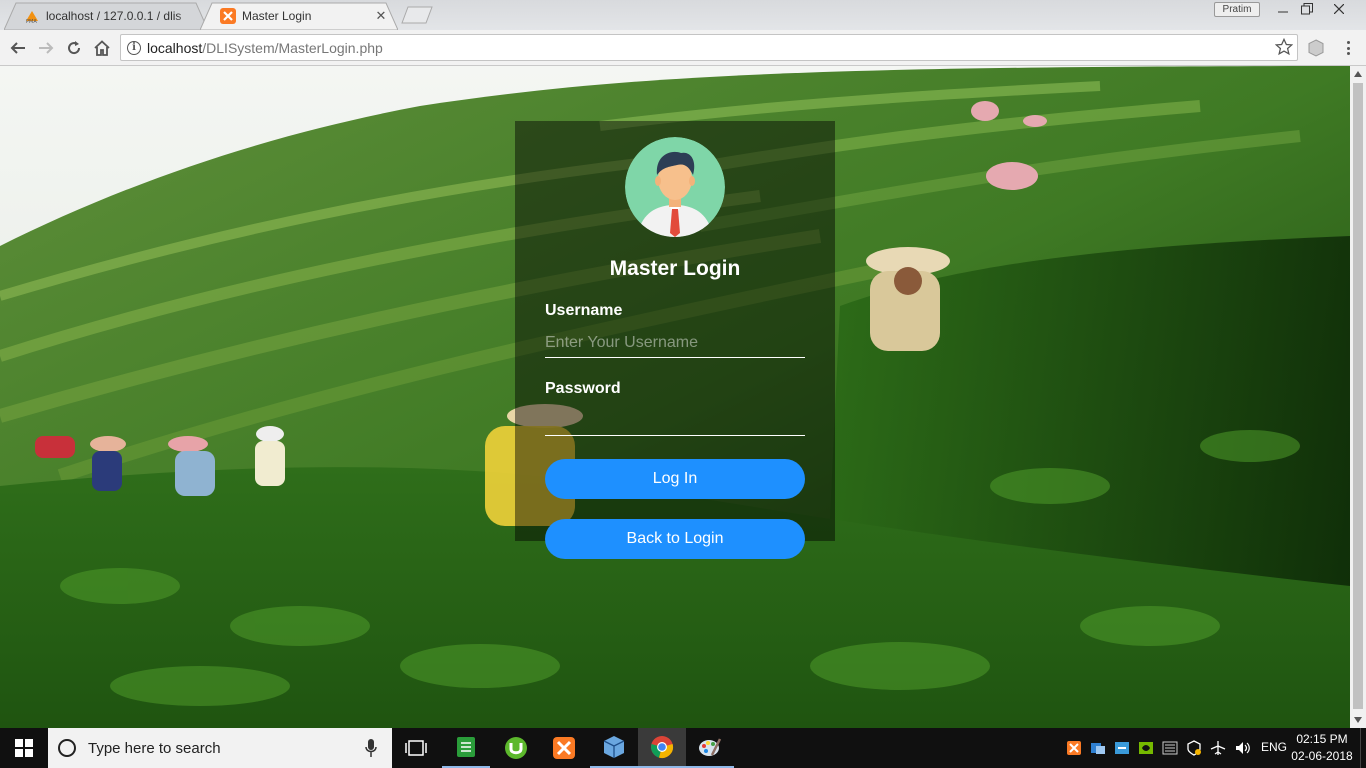  I want to click on address-bar: i localhost/DLISystem/MasterLogin.php, so click(709, 47).